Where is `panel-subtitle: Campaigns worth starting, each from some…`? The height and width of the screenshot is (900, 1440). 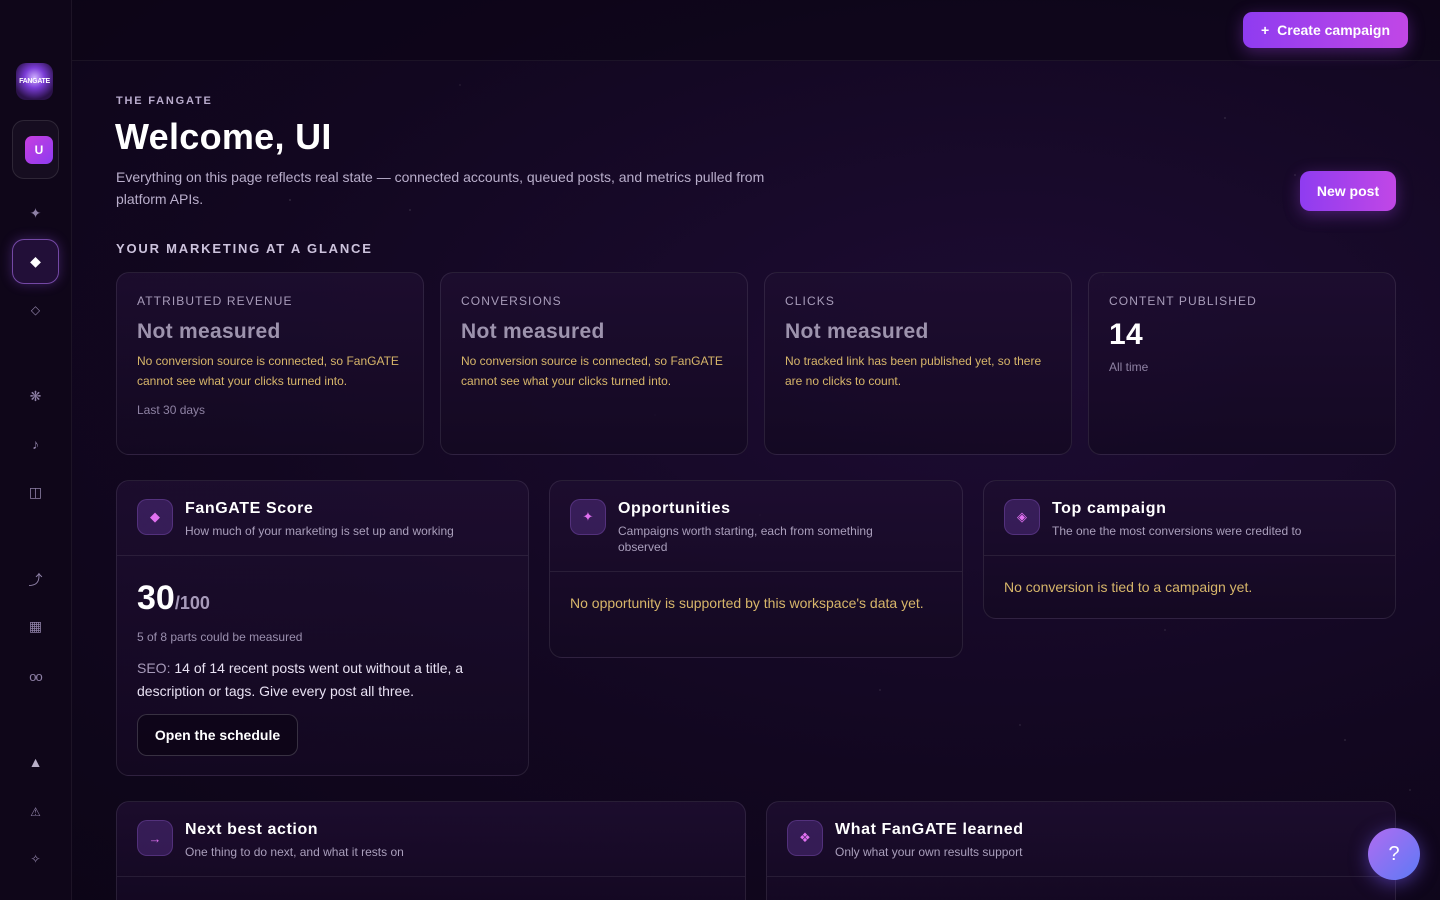 panel-subtitle: Campaigns worth starting, each from some… is located at coordinates (745, 539).